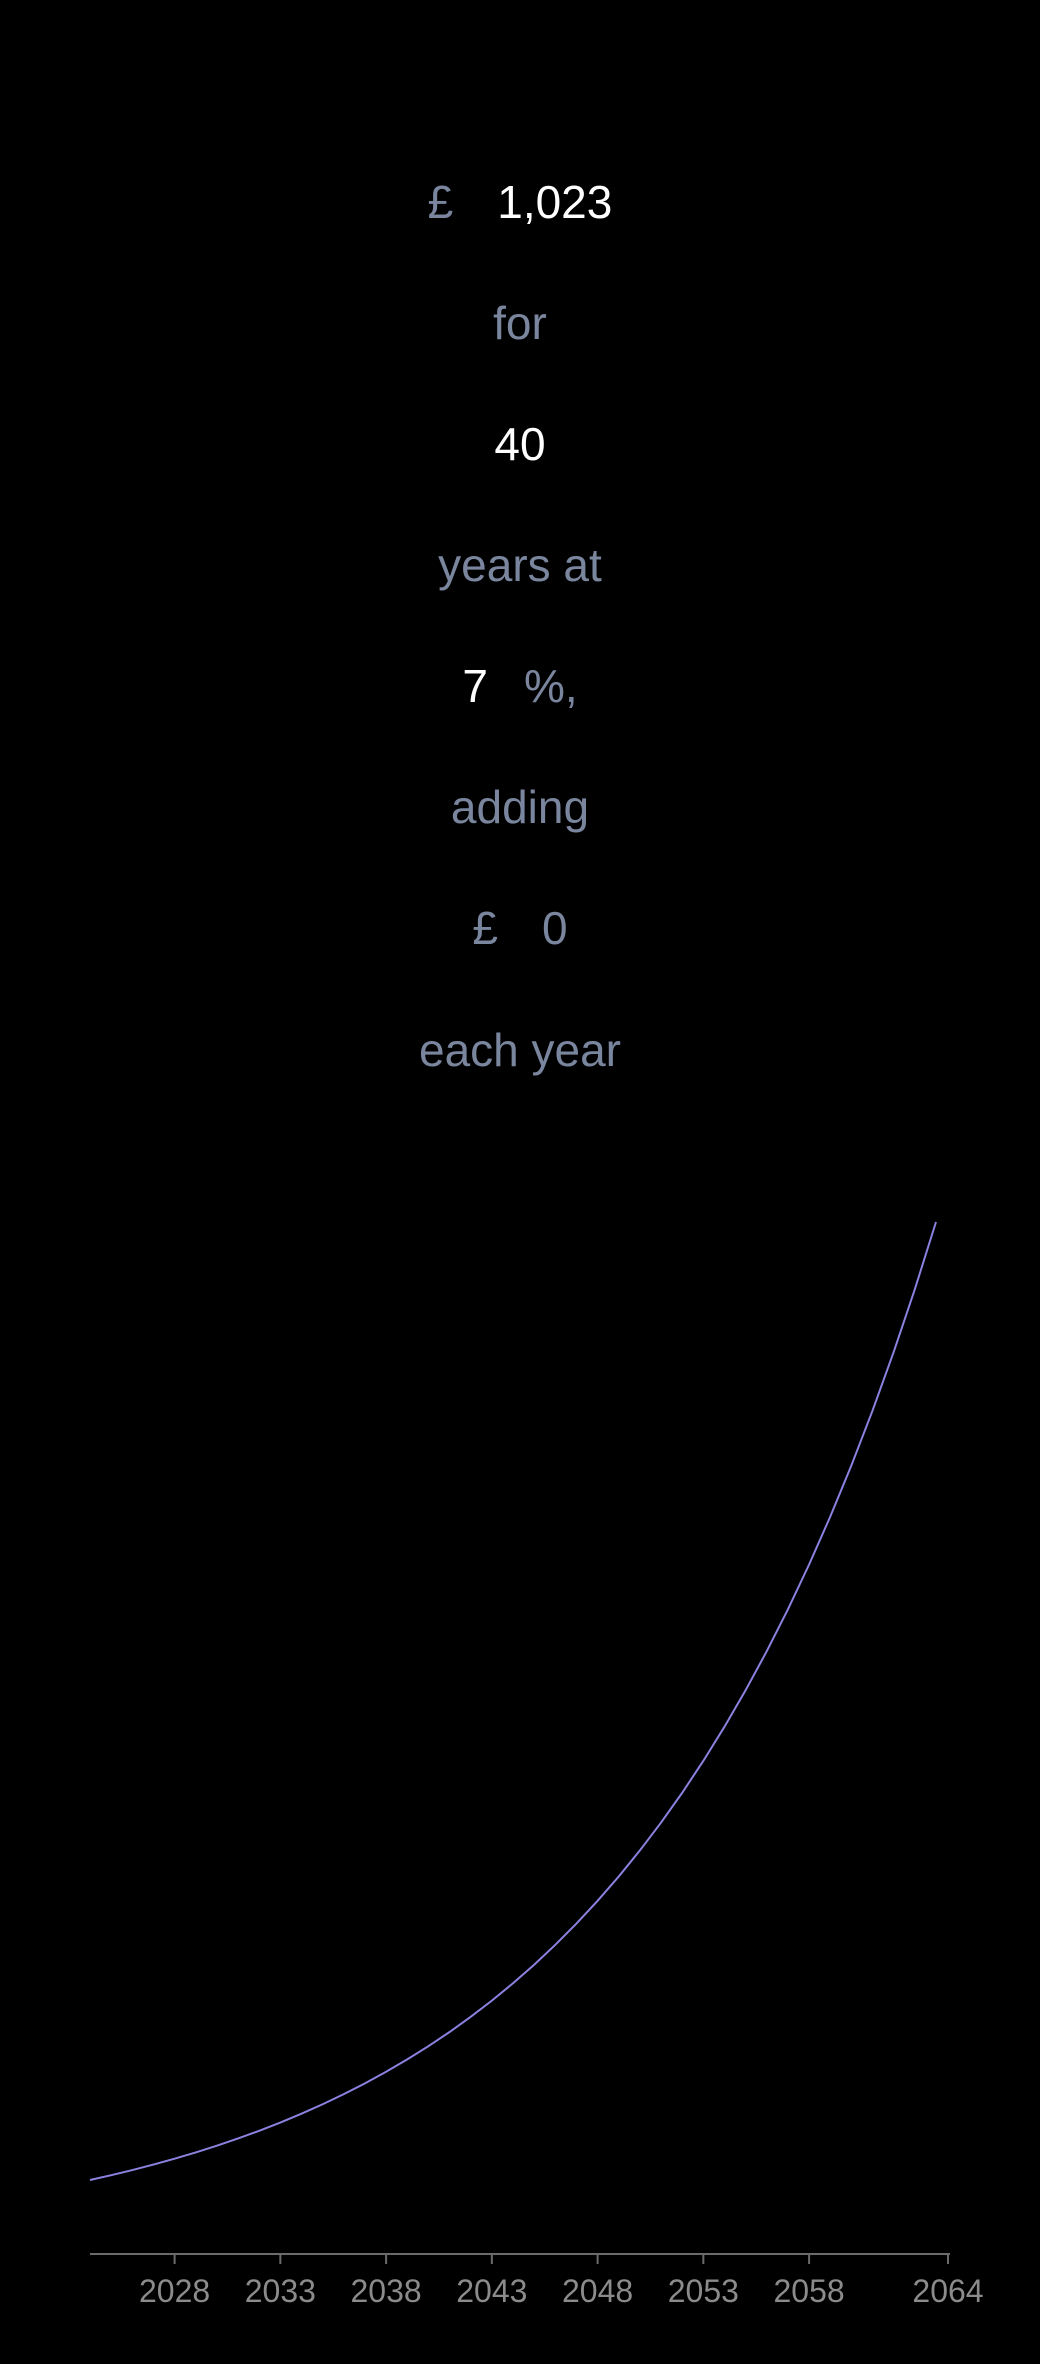 The width and height of the screenshot is (1040, 2364). I want to click on x-axis-tick-label: 2038, so click(386, 2291).